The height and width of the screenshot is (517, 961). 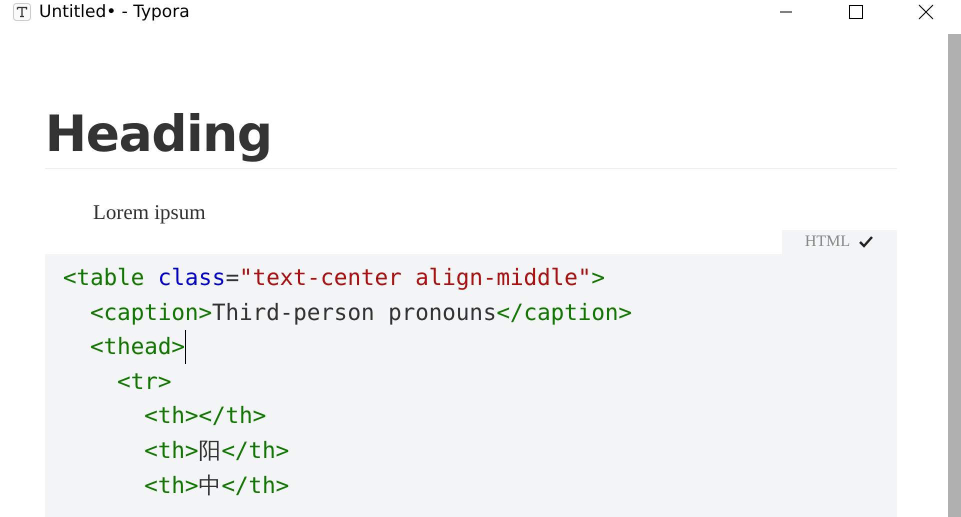 I want to click on language-label: HTML, so click(x=827, y=242).